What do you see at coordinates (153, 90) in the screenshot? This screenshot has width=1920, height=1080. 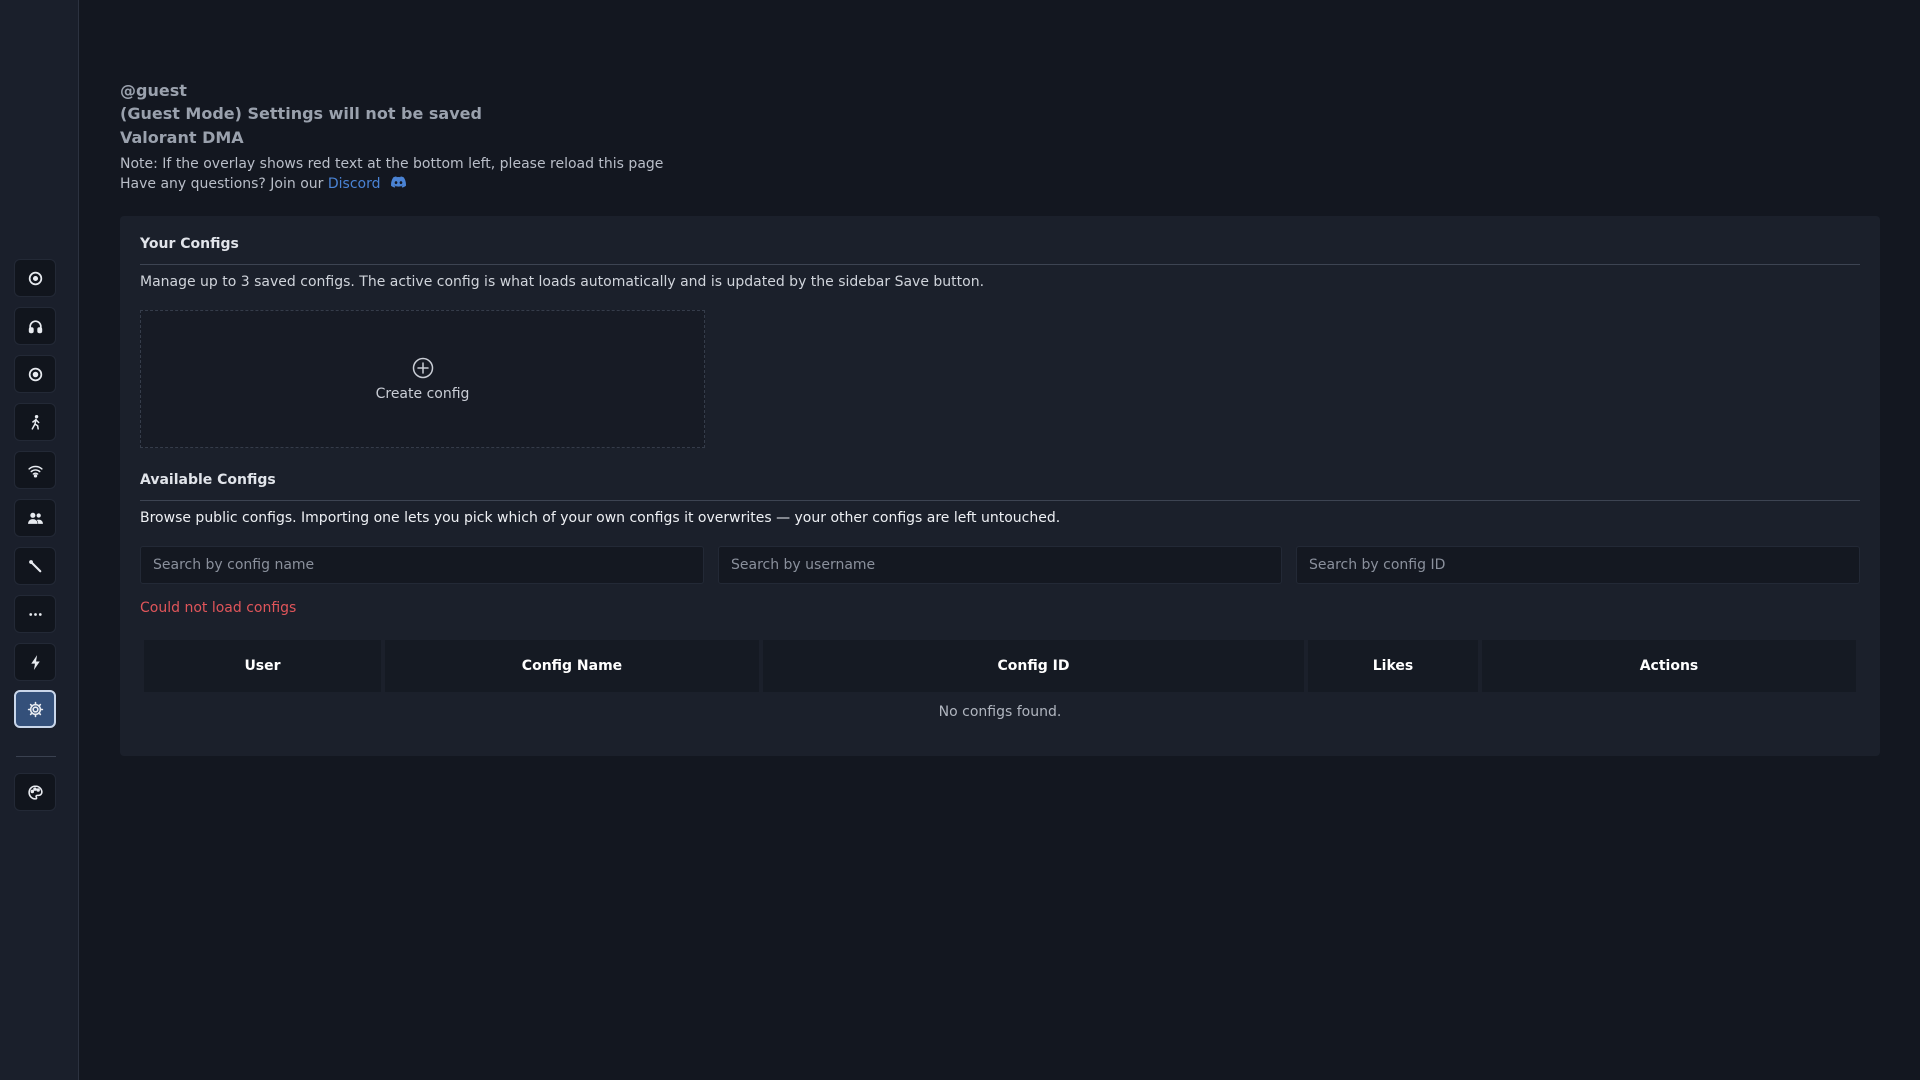 I see `username: @guest` at bounding box center [153, 90].